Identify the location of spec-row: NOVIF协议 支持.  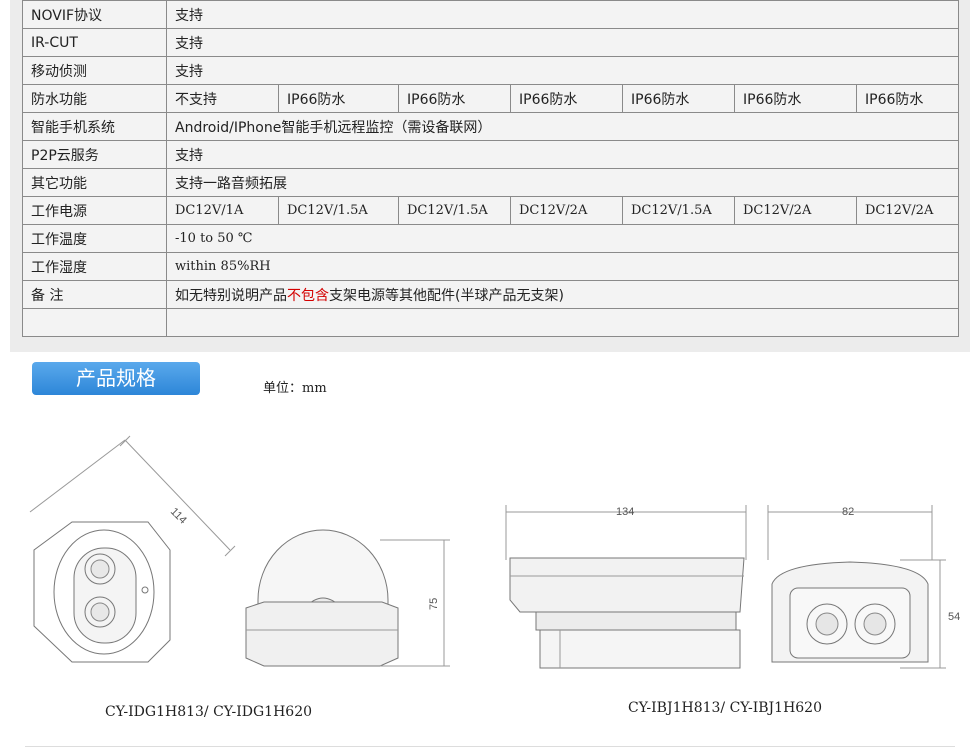
(490, 14).